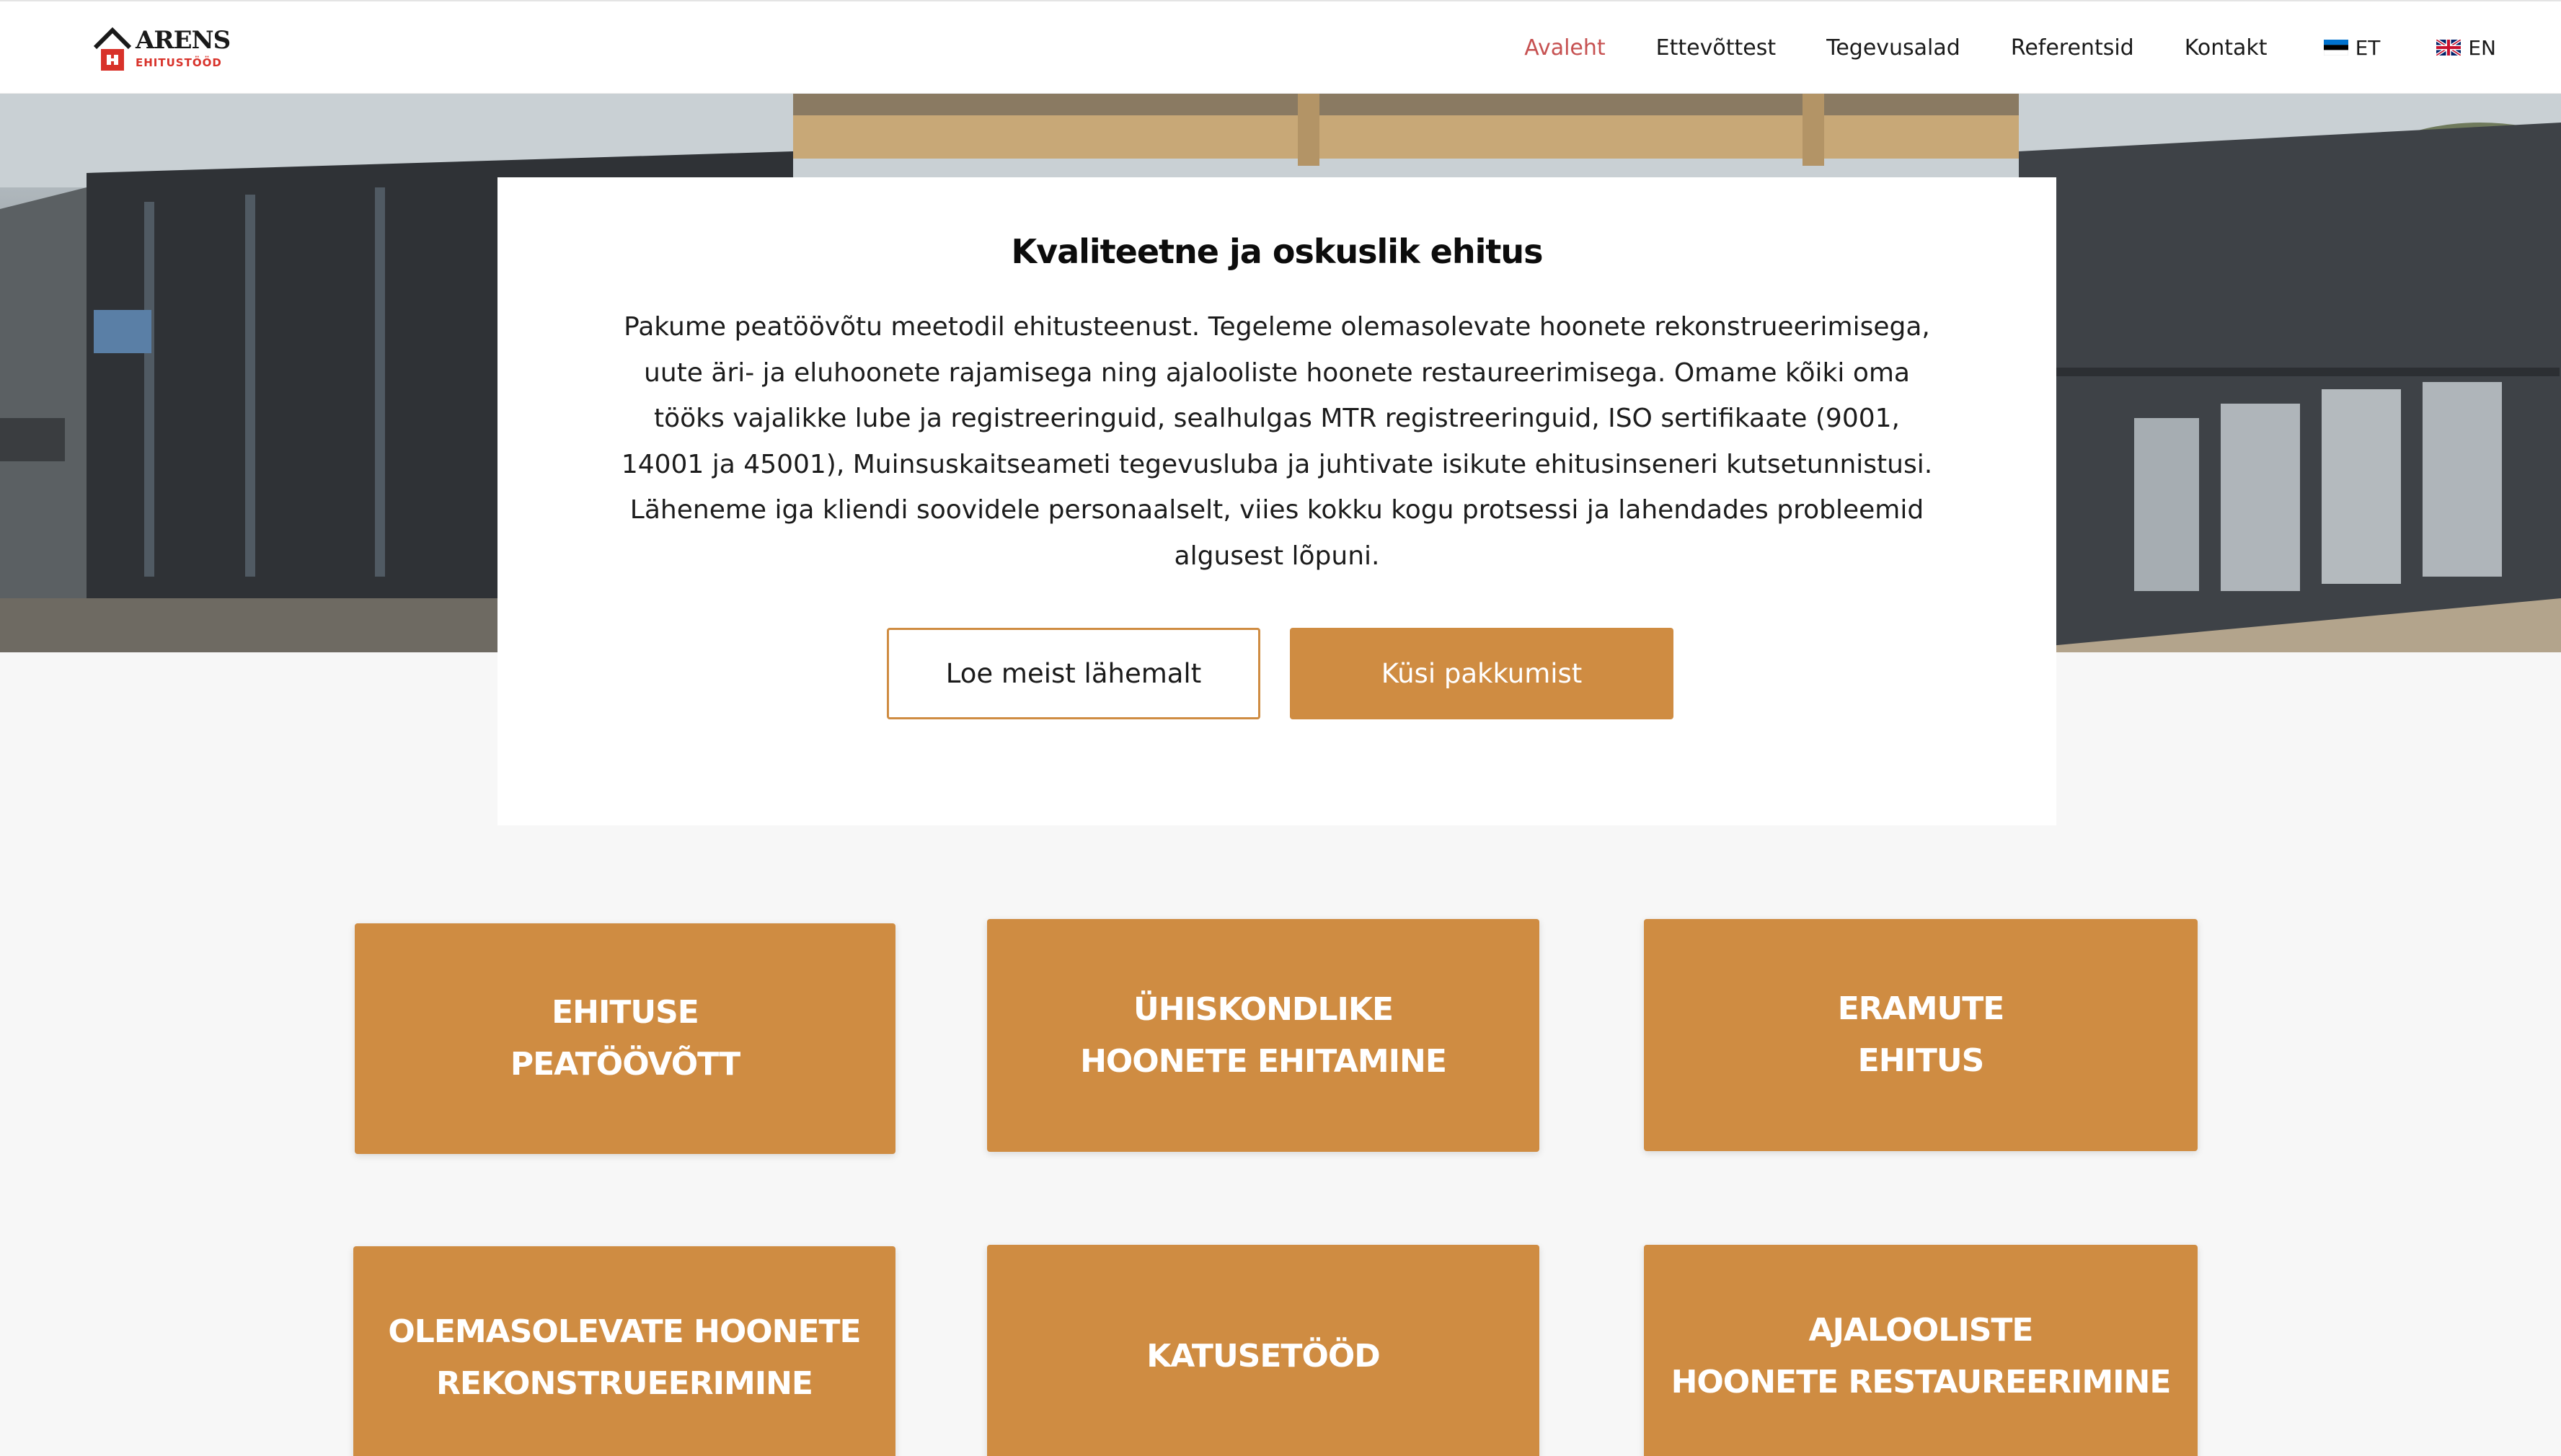  What do you see at coordinates (1564, 48) in the screenshot?
I see `nav-link-avaleht: Avaleht` at bounding box center [1564, 48].